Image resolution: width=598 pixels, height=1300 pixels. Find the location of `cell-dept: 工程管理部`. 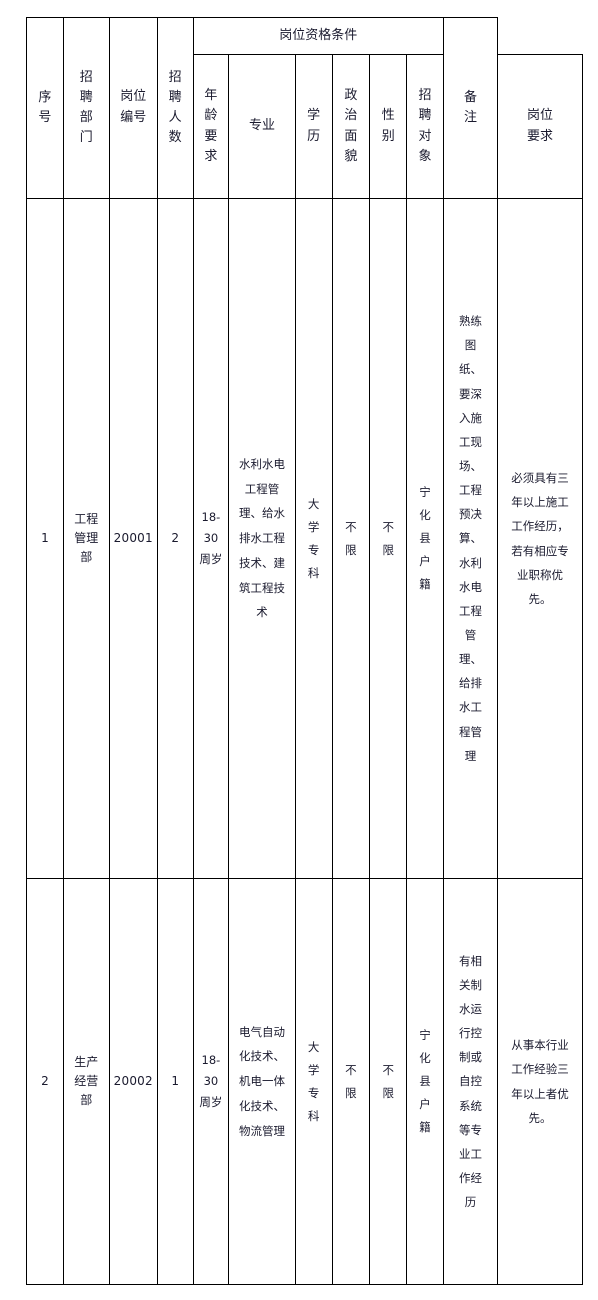

cell-dept: 工程管理部 is located at coordinates (86, 538).